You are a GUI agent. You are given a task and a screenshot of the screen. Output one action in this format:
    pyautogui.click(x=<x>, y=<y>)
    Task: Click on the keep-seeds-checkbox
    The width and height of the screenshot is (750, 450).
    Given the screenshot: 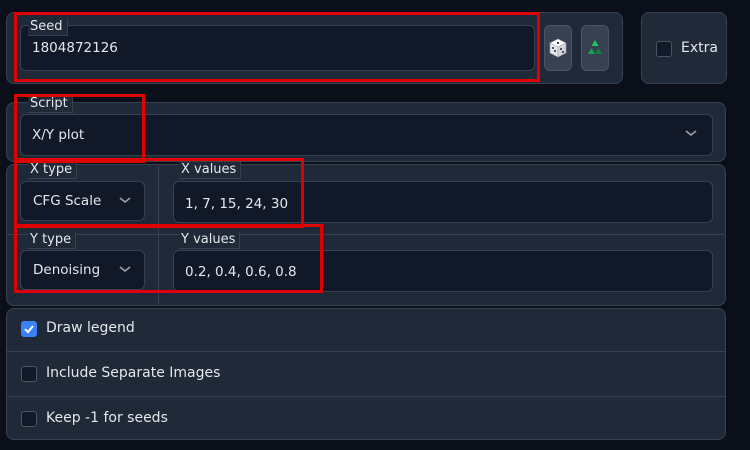 What is the action you would take?
    pyautogui.click(x=29, y=419)
    